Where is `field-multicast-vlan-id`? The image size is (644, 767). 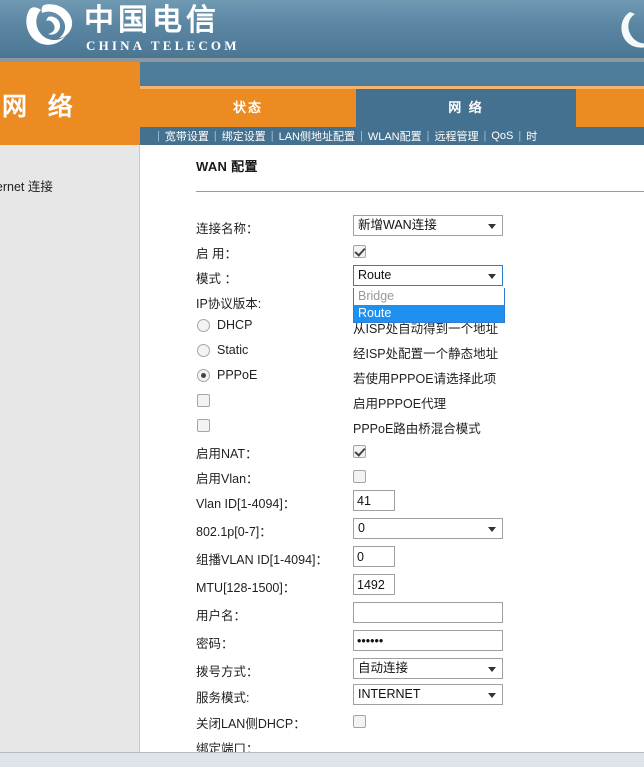 field-multicast-vlan-id is located at coordinates (374, 556).